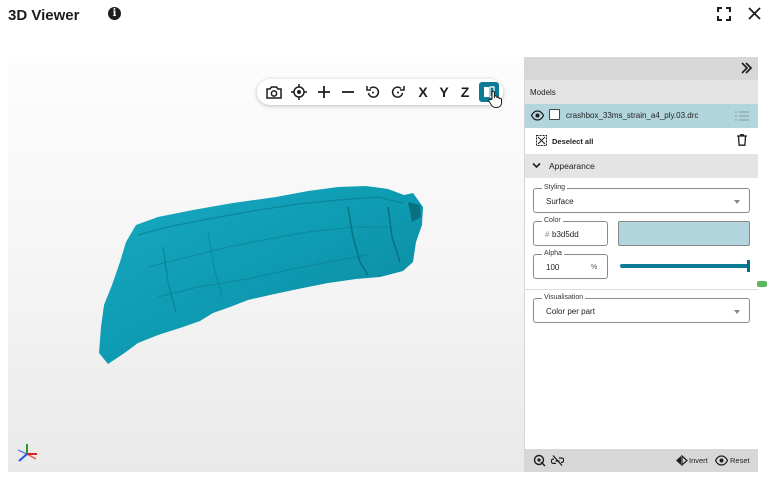  Describe the element at coordinates (594, 267) in the screenshot. I see `alpha-unit: %` at that location.